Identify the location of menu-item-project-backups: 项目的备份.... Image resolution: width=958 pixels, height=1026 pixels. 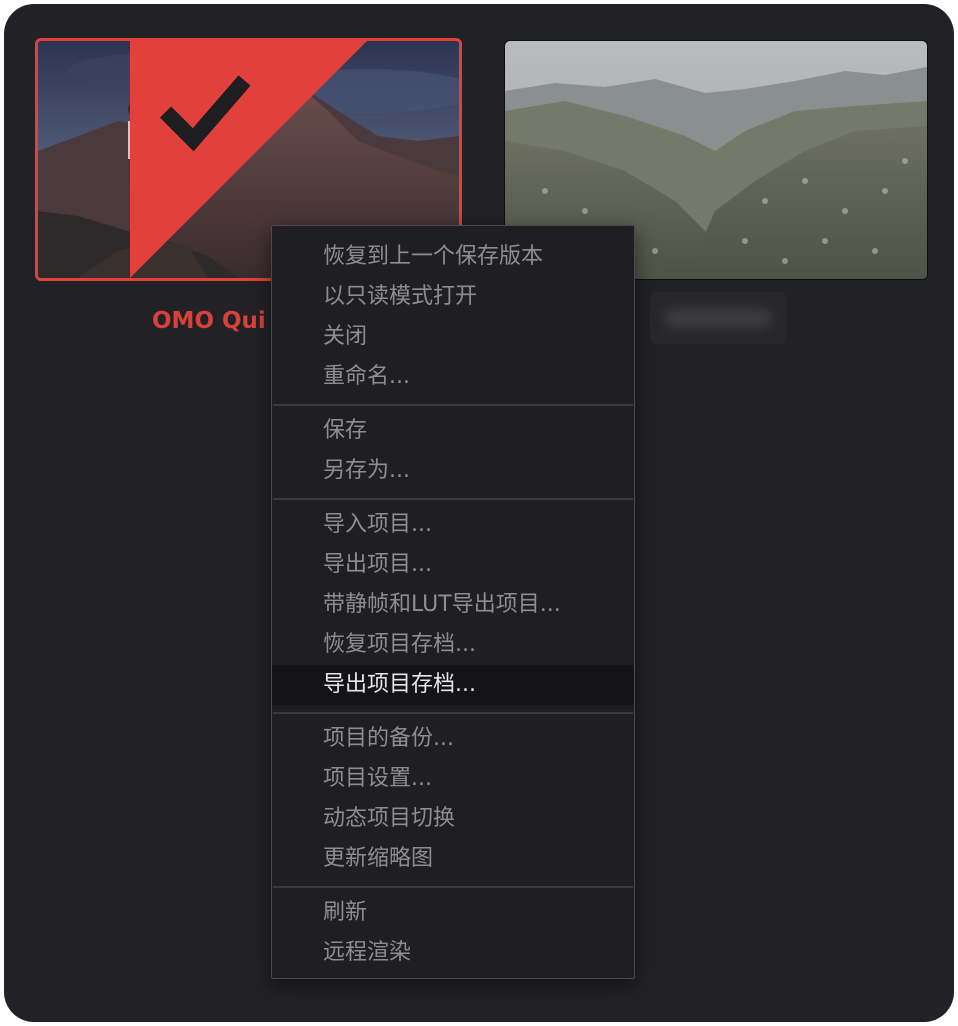
(453, 739).